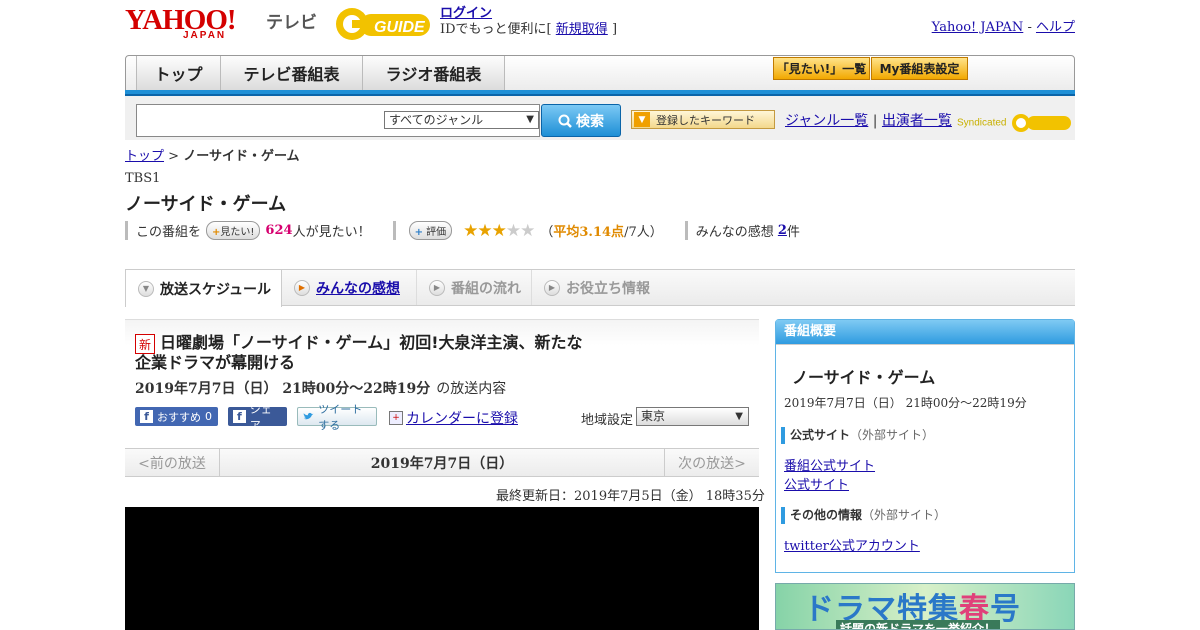 This screenshot has height=630, width=1200. Describe the element at coordinates (396, 418) in the screenshot. I see `calendar-icon: +` at that location.